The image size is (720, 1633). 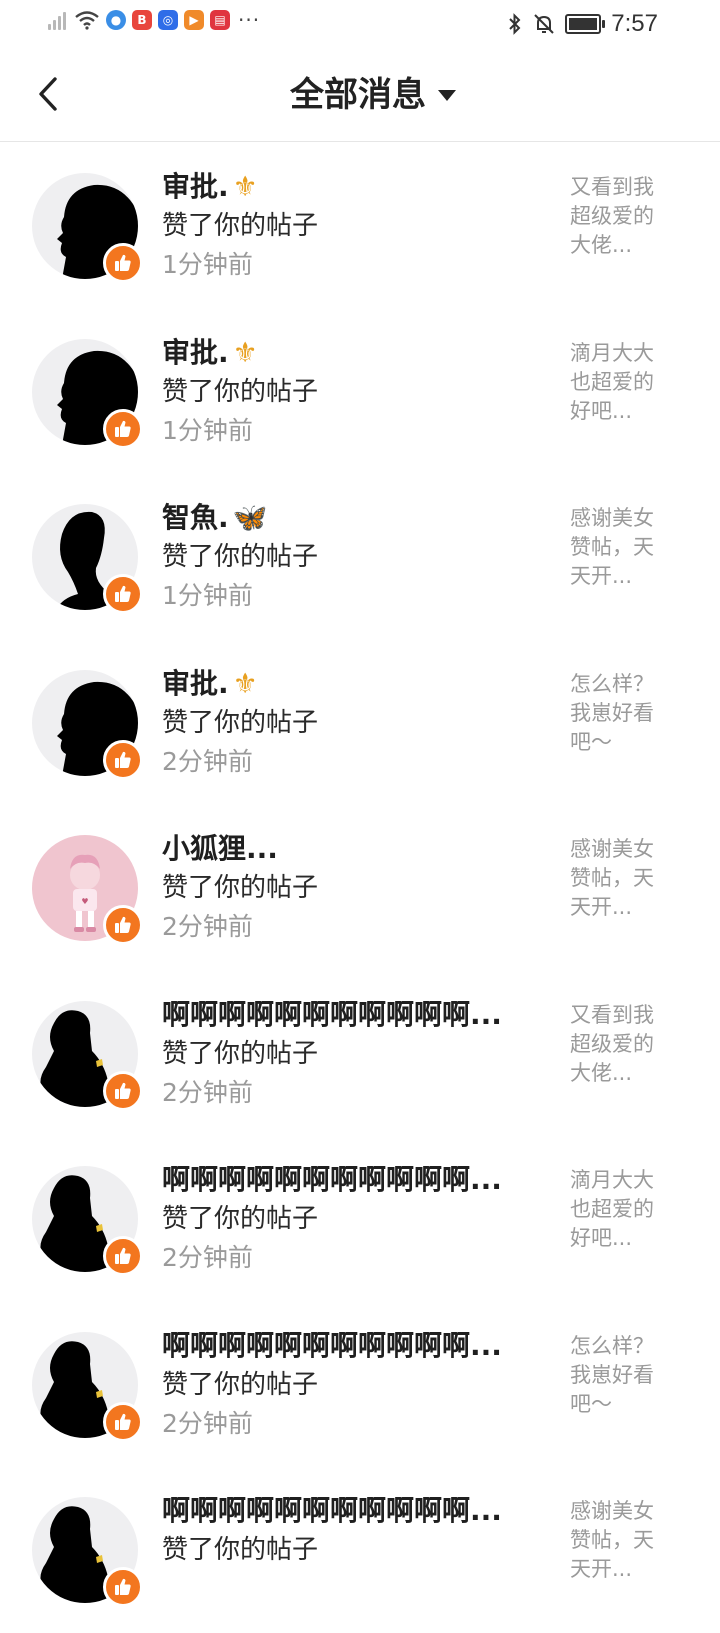 What do you see at coordinates (250, 517) in the screenshot?
I see `name-emoji: 🦋` at bounding box center [250, 517].